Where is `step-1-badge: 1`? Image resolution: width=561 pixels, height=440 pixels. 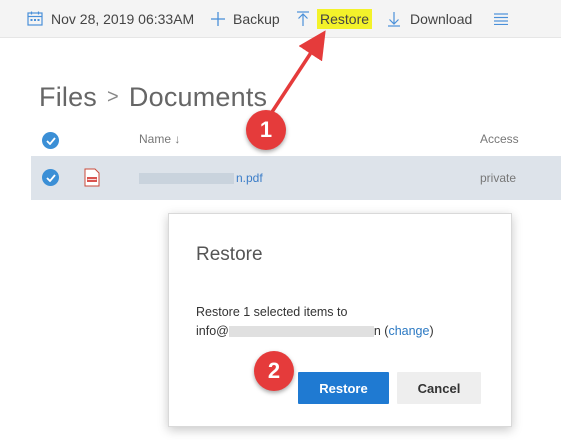
step-1-badge: 1 is located at coordinates (266, 130).